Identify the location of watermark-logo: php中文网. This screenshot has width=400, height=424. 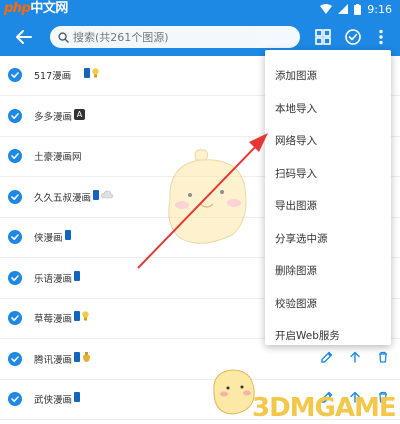
(36, 9).